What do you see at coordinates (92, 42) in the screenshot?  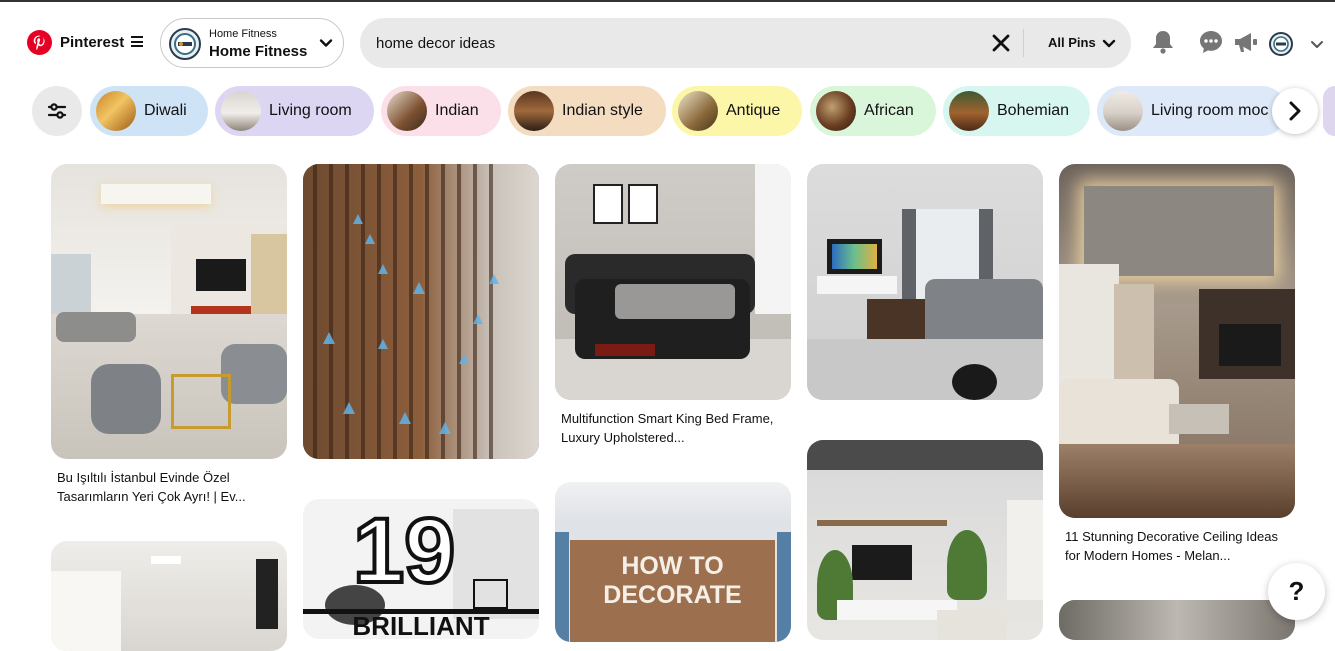 I see `brand-name: Pinterest` at bounding box center [92, 42].